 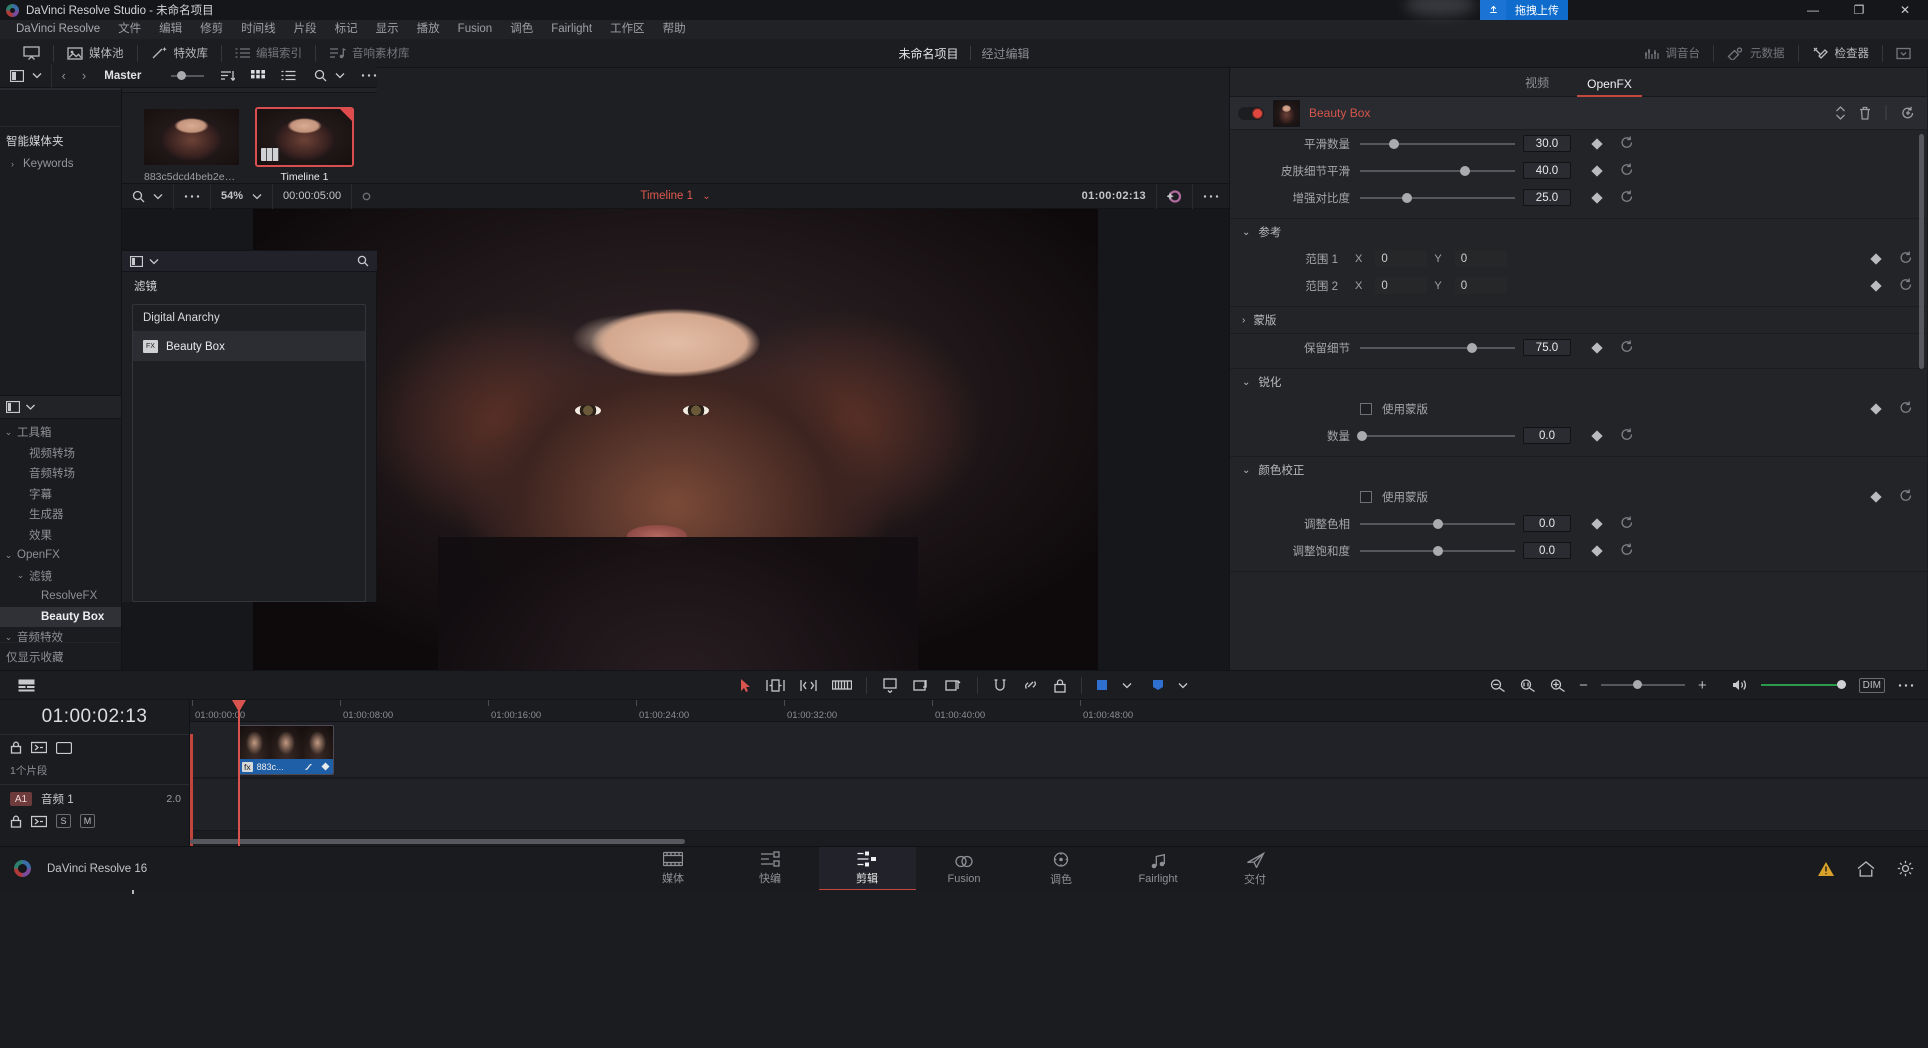 I want to click on menu-item-fusion: Fusion, so click(x=475, y=29).